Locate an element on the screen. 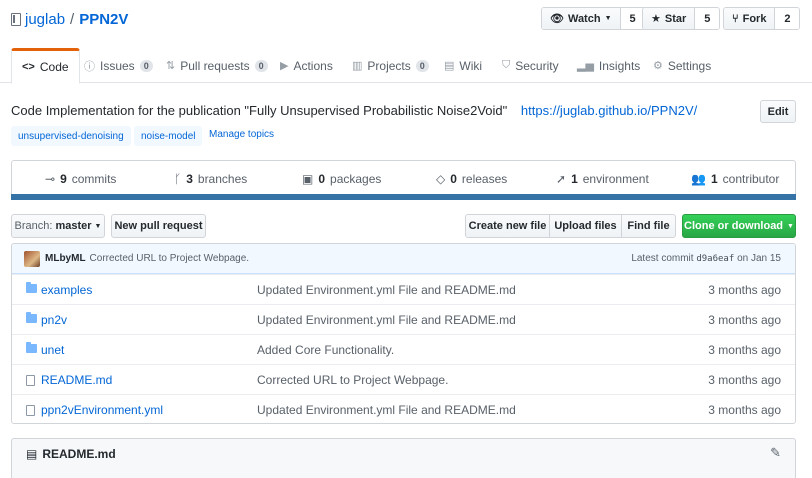 This screenshot has height=478, width=812. file-name-link: README.md is located at coordinates (76, 380).